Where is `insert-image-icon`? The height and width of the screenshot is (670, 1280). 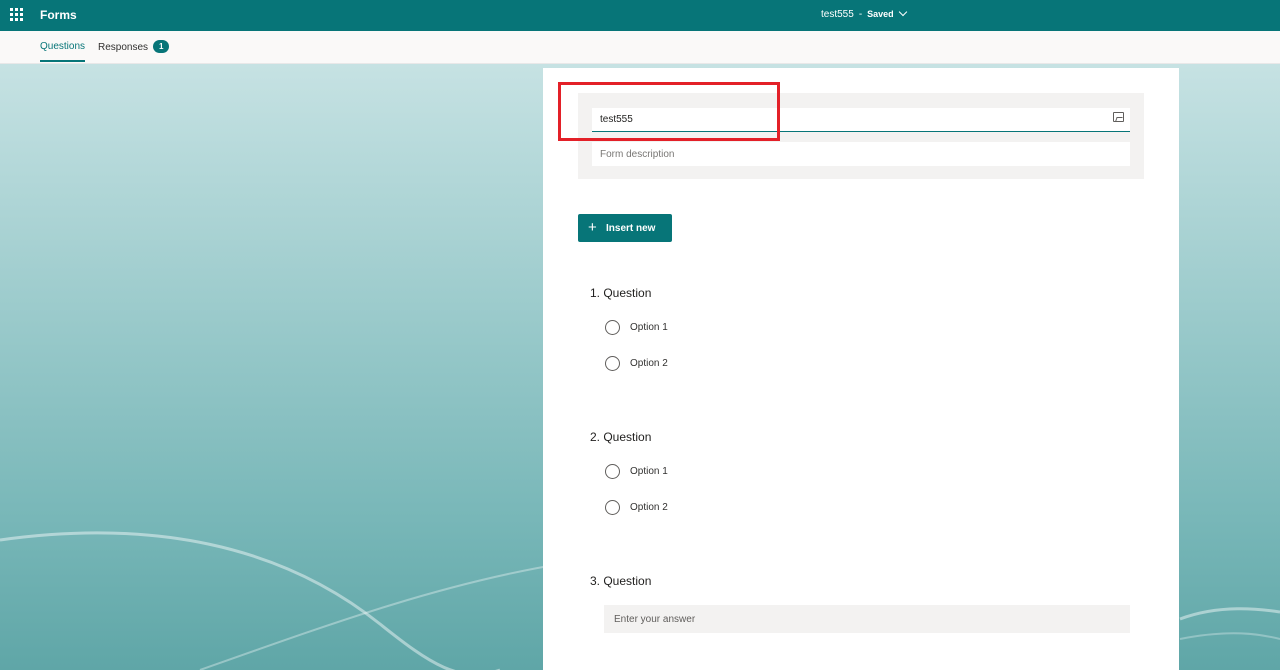
insert-image-icon is located at coordinates (1118, 117).